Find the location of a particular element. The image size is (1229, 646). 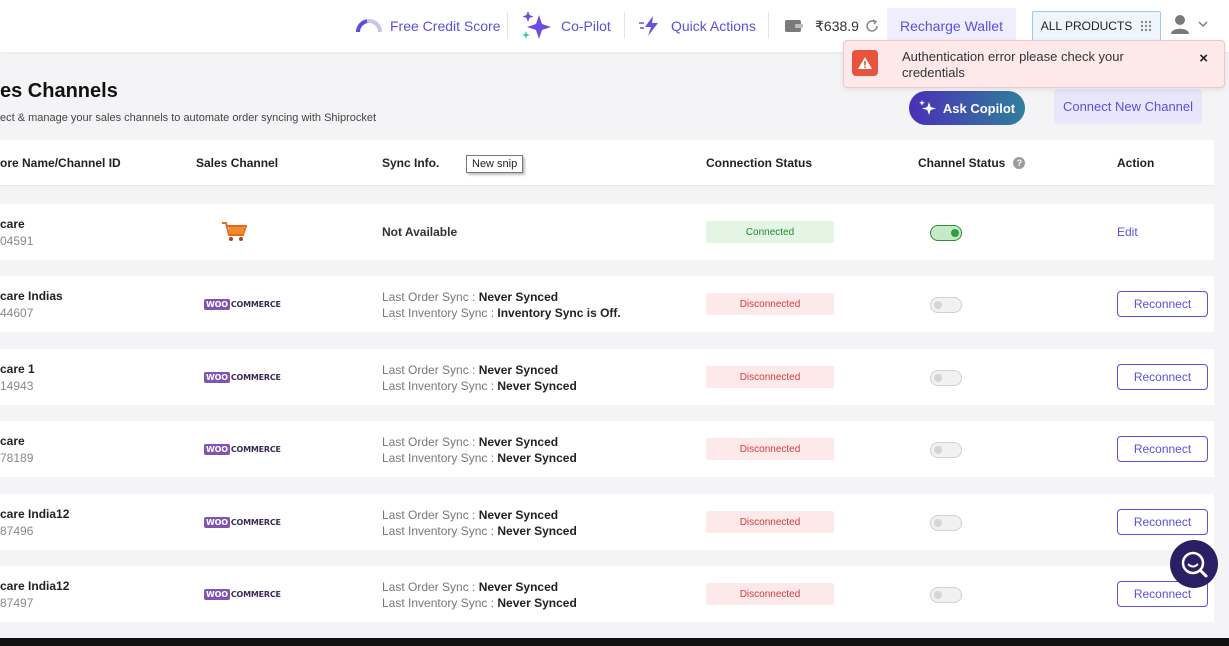

store-cell: care 78189 is located at coordinates (16, 449).